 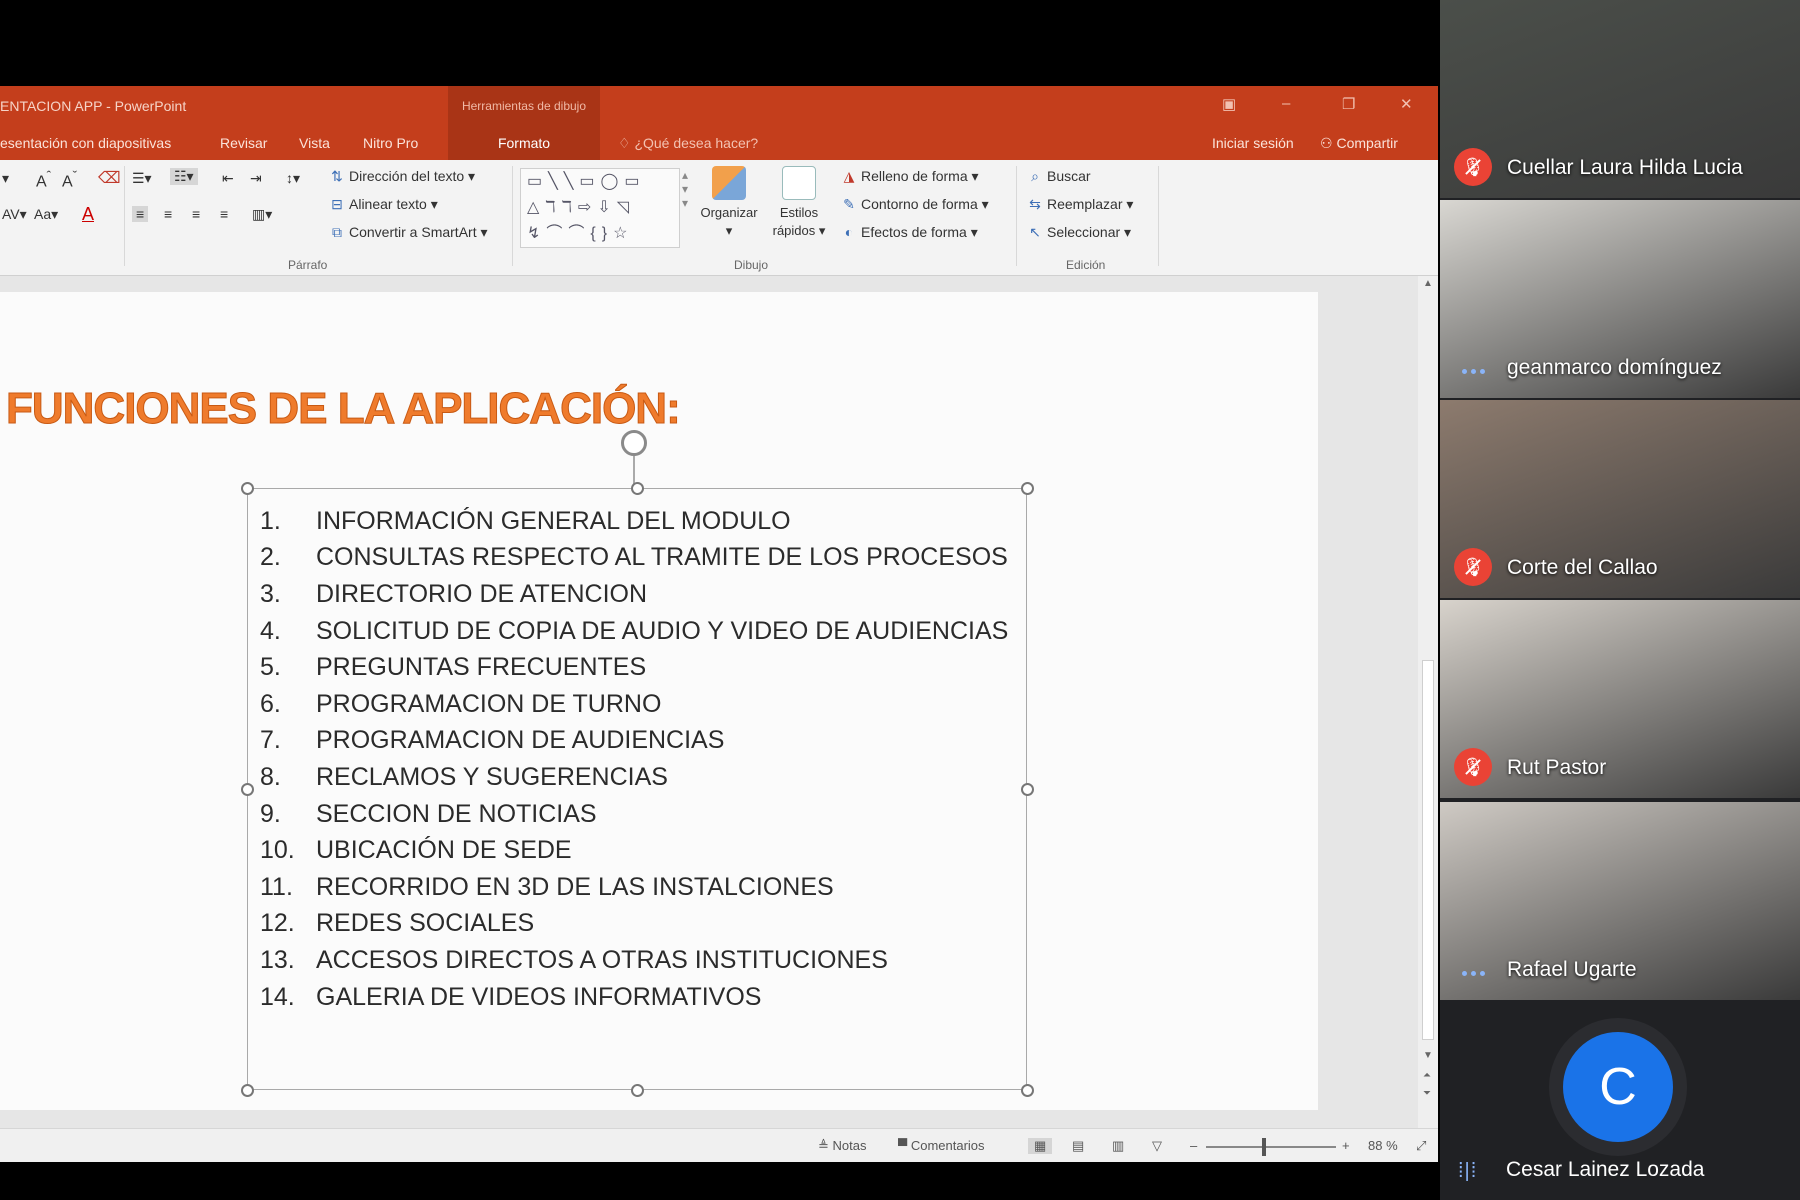 I want to click on scrollbar-thumb, so click(x=1428, y=850).